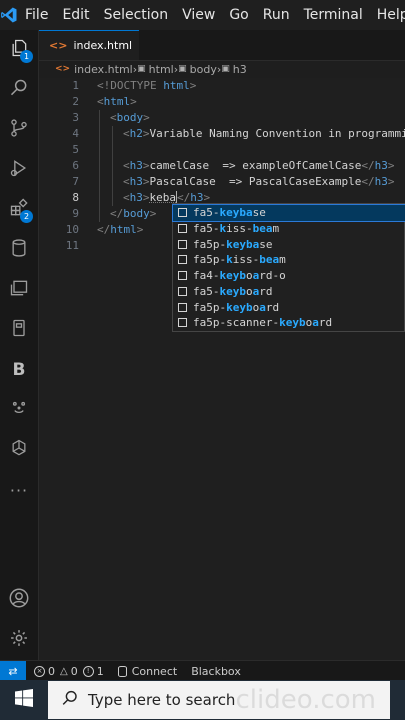 Image resolution: width=405 pixels, height=720 pixels. Describe the element at coordinates (216, 671) in the screenshot. I see `blackbox-status: Blackbox` at that location.